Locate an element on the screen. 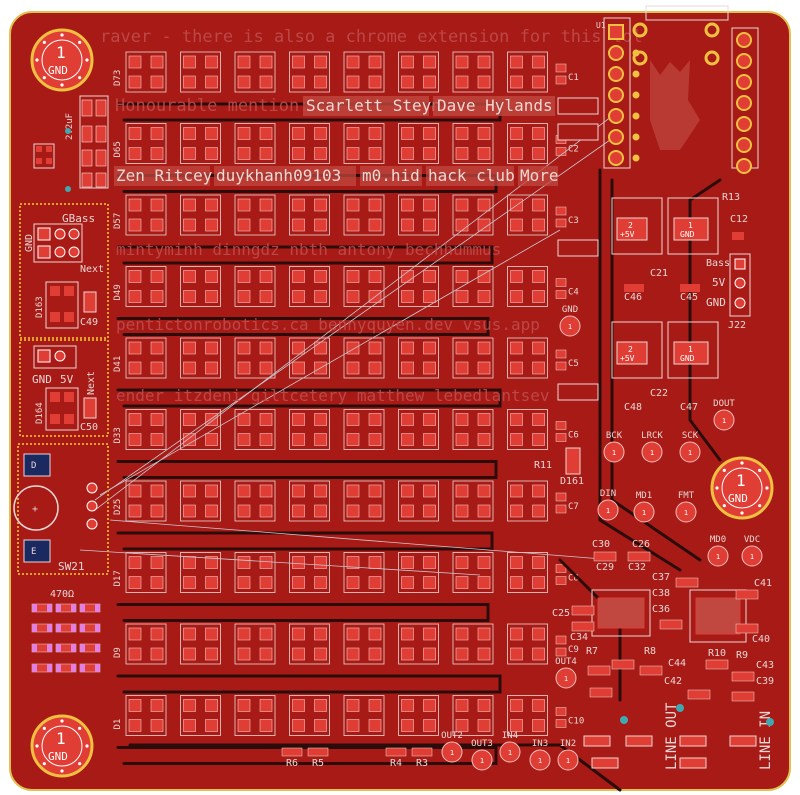 The width and height of the screenshot is (800, 795). test-point: DIN 1 is located at coordinates (608, 505).